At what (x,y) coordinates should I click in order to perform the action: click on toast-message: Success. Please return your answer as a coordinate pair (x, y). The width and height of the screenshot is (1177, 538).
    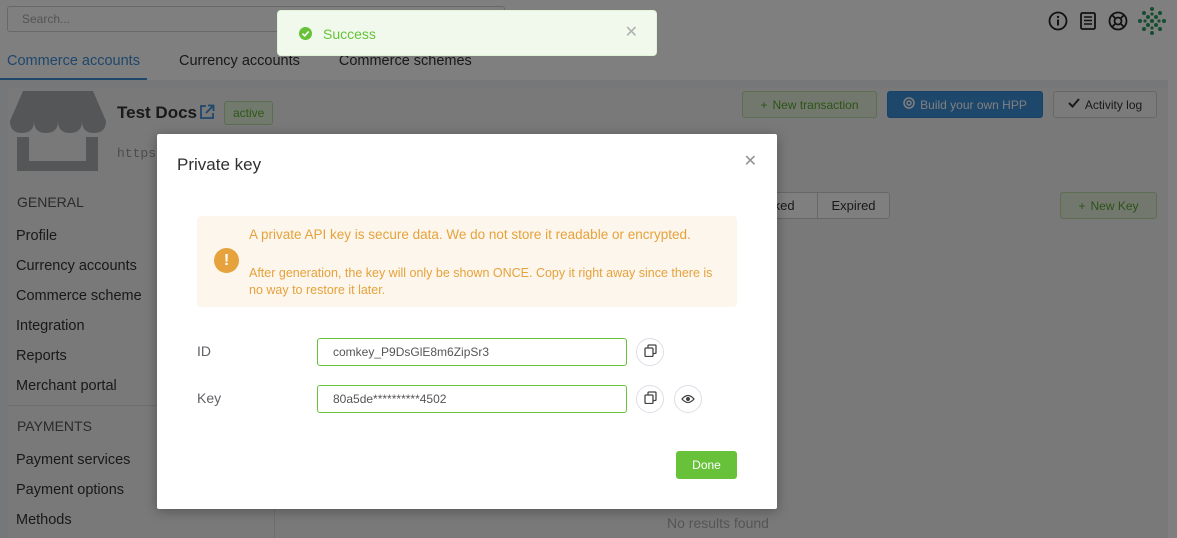
    Looking at the image, I should click on (349, 34).